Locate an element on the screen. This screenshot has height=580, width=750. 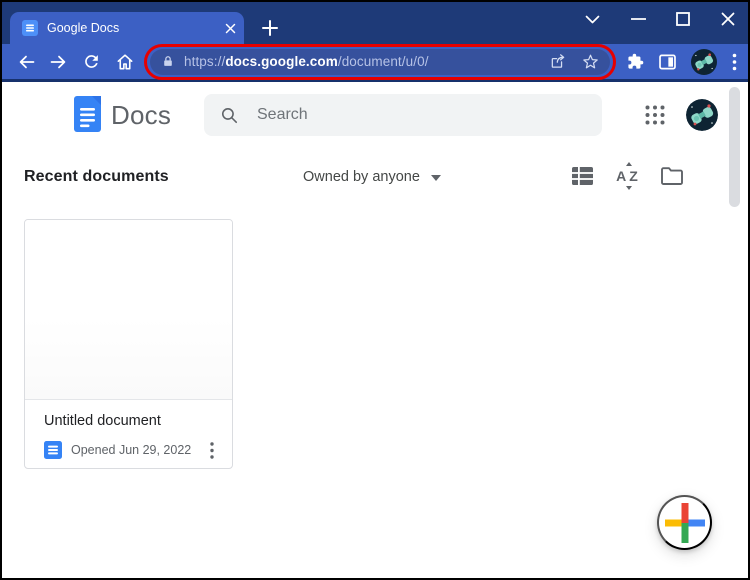
url-text: https://docs.google.com/document/u/0/ is located at coordinates (306, 61).